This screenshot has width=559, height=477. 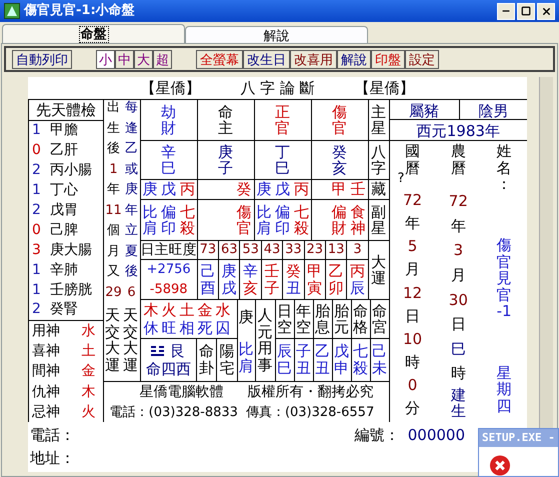 What do you see at coordinates (342, 359) in the screenshot?
I see `void-value: 戊申` at bounding box center [342, 359].